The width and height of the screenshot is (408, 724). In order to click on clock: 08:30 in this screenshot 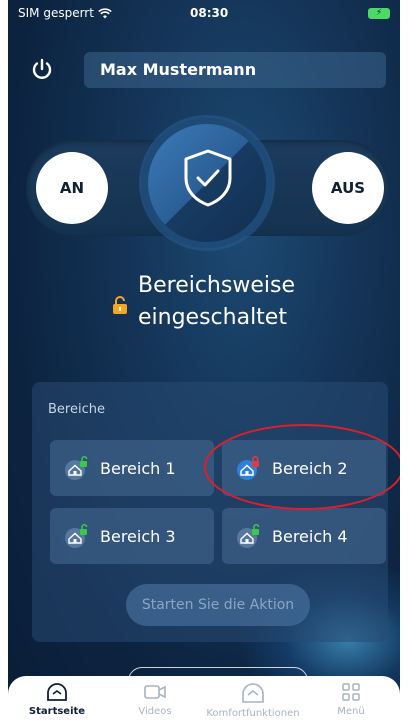, I will do `click(209, 13)`.